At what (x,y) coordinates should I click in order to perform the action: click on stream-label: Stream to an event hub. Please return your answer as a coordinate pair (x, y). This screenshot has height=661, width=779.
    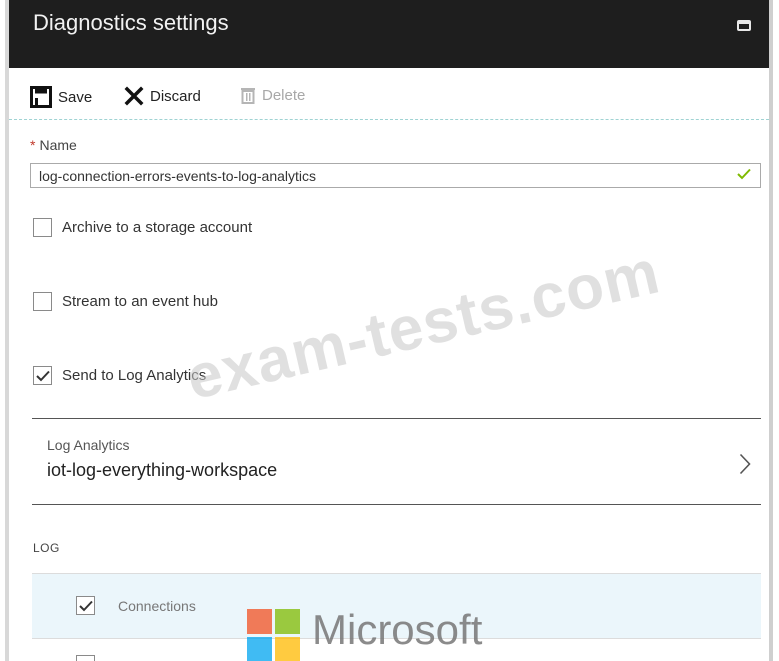
    Looking at the image, I should click on (140, 301).